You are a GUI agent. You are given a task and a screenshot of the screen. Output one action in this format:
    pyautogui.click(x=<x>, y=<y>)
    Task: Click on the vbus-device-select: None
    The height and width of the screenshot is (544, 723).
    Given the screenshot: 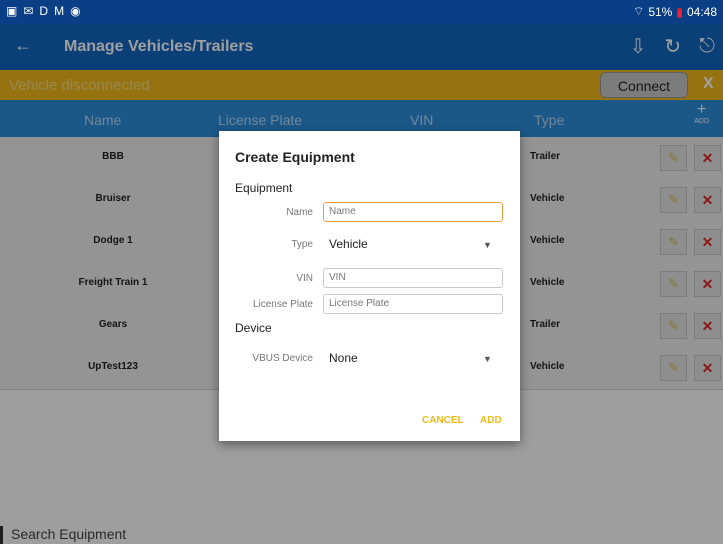 What is the action you would take?
    pyautogui.click(x=343, y=358)
    